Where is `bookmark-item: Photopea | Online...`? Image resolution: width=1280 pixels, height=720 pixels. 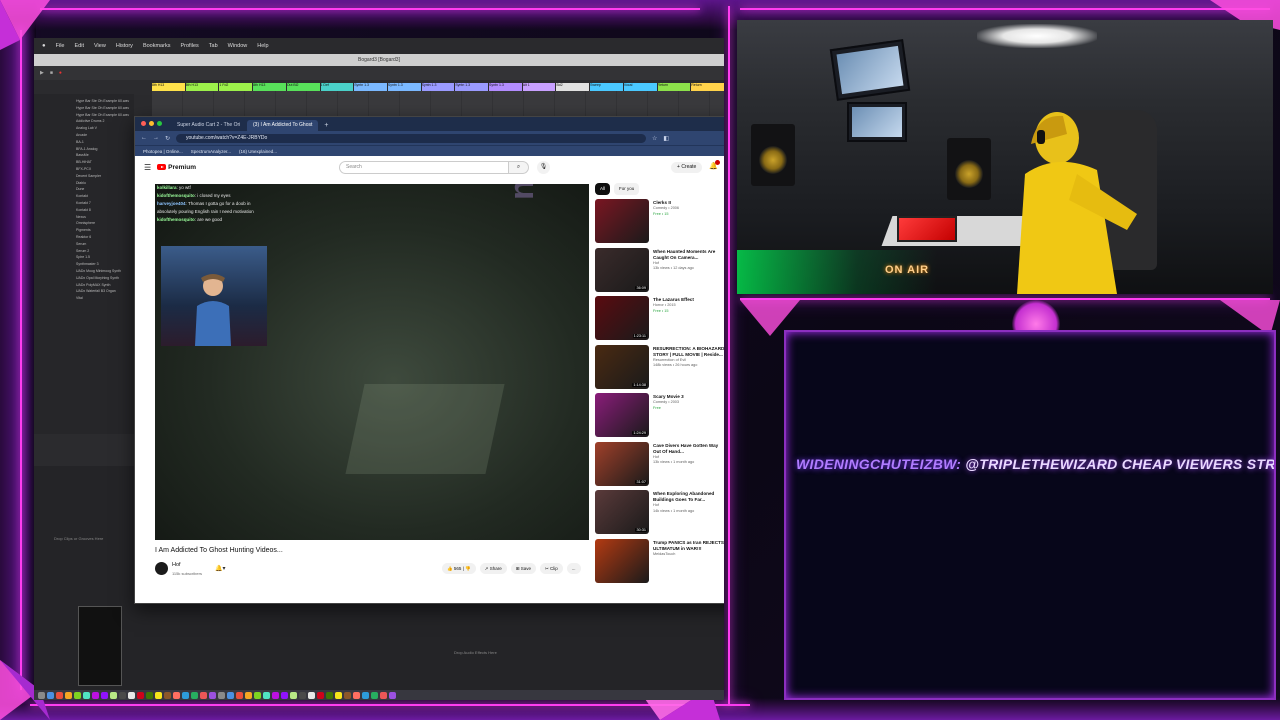
bookmark-item: Photopea | Online... is located at coordinates (163, 151).